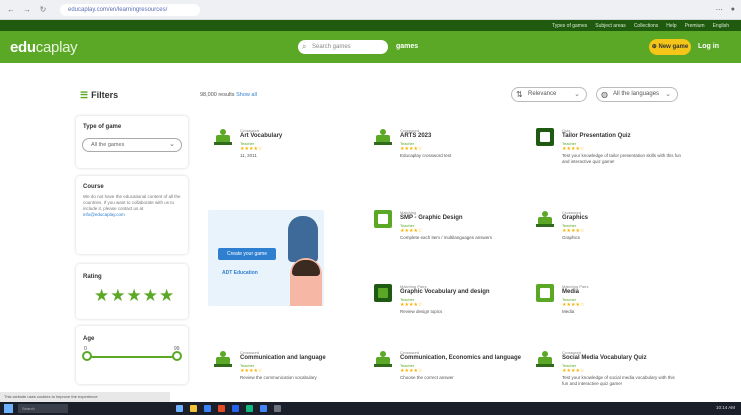 Image resolution: width=741 pixels, height=415 pixels. I want to click on globe-icon: ◍, so click(604, 94).